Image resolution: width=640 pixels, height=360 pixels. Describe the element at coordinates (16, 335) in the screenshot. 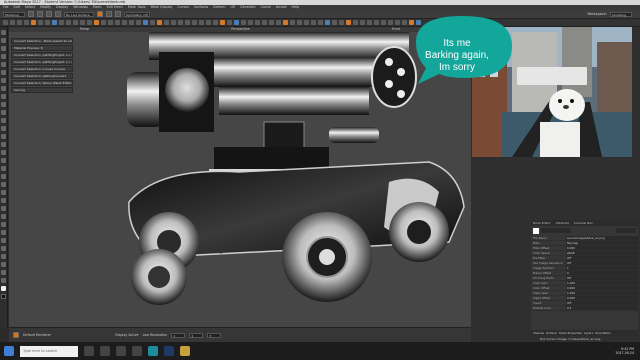

I see `key-icon` at that location.